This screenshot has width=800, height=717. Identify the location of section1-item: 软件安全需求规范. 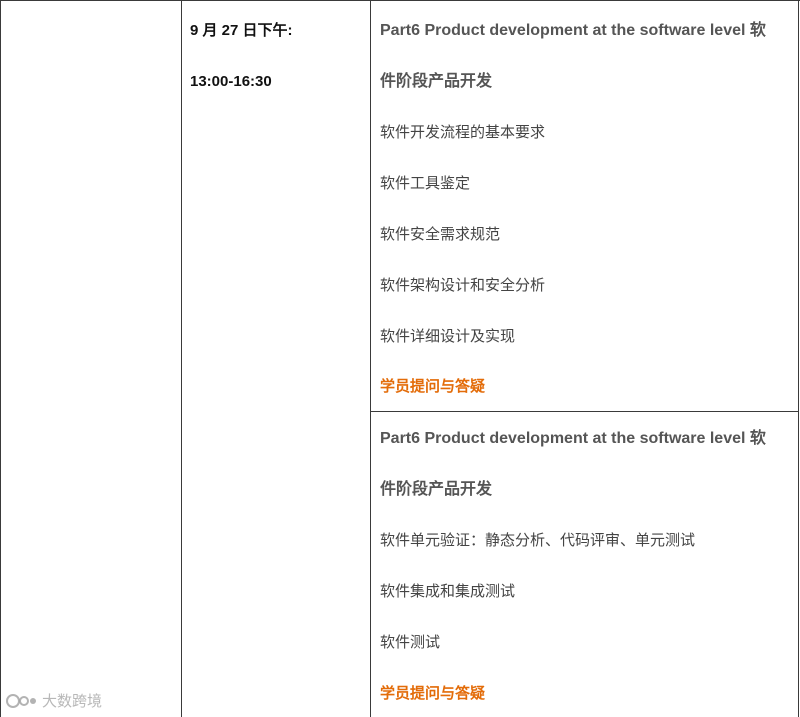
(440, 234).